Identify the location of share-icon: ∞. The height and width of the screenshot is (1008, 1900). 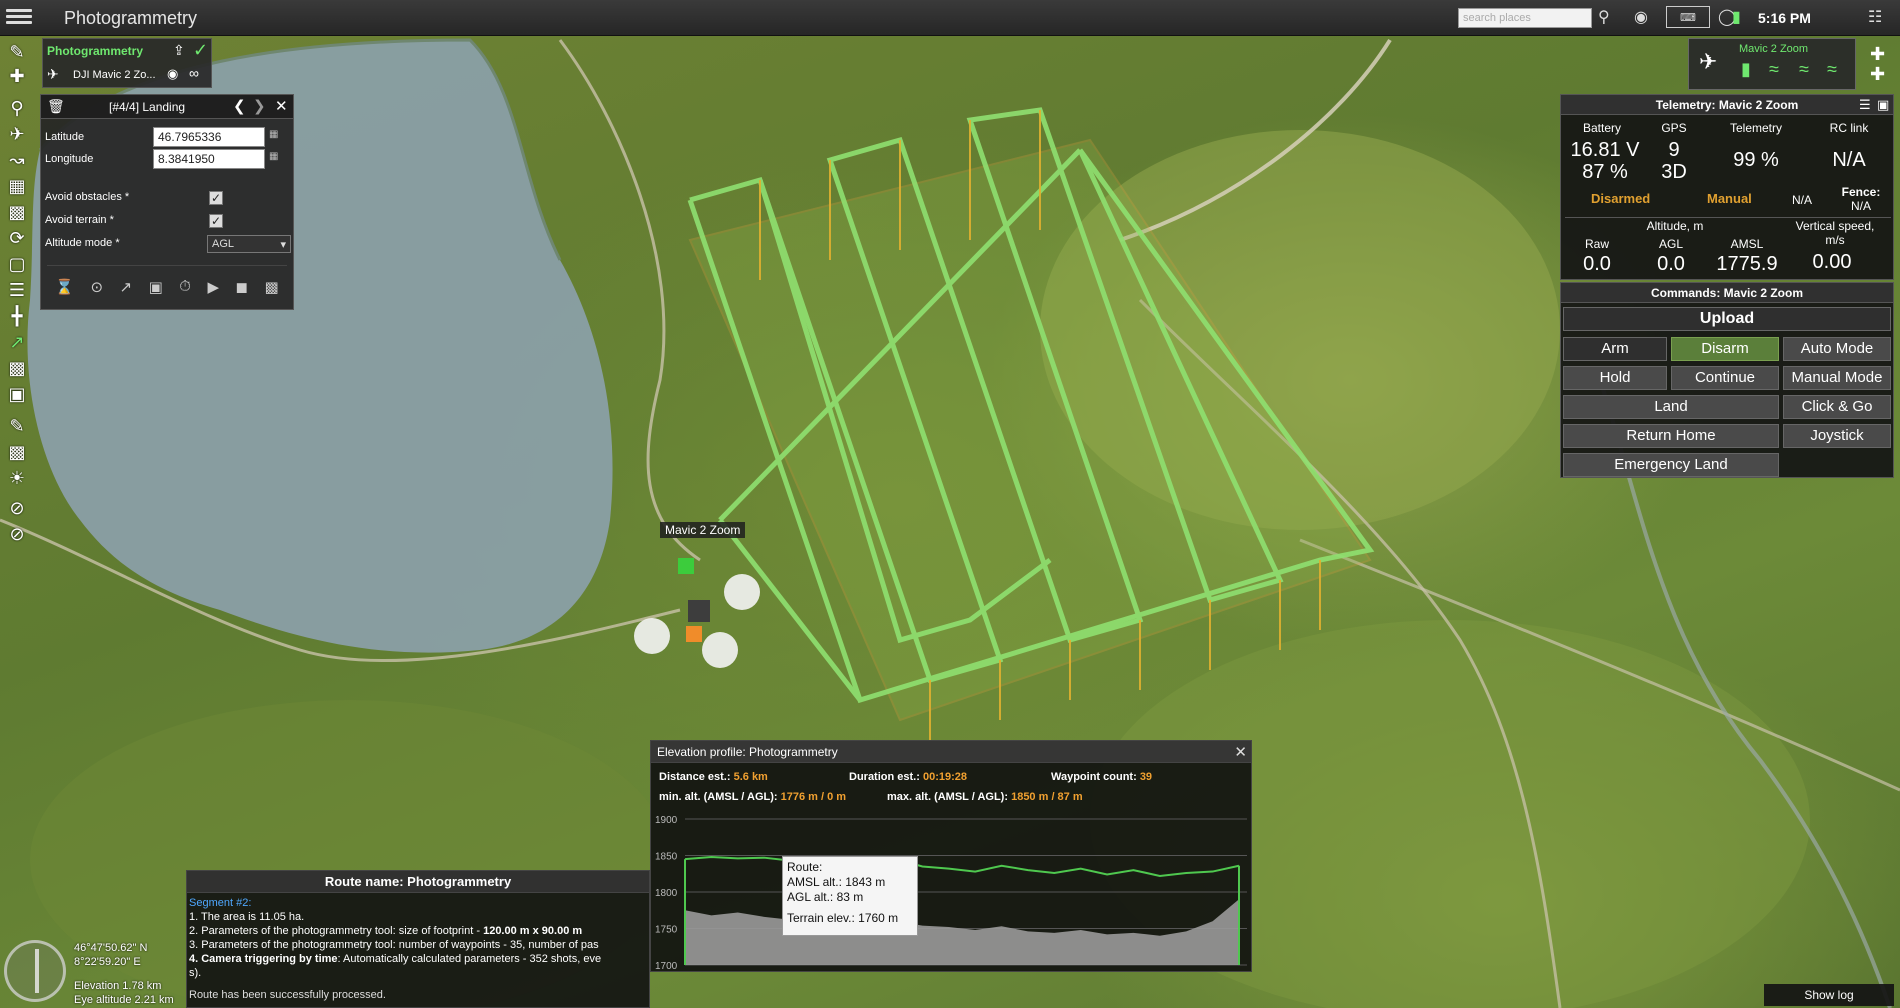
(194, 73).